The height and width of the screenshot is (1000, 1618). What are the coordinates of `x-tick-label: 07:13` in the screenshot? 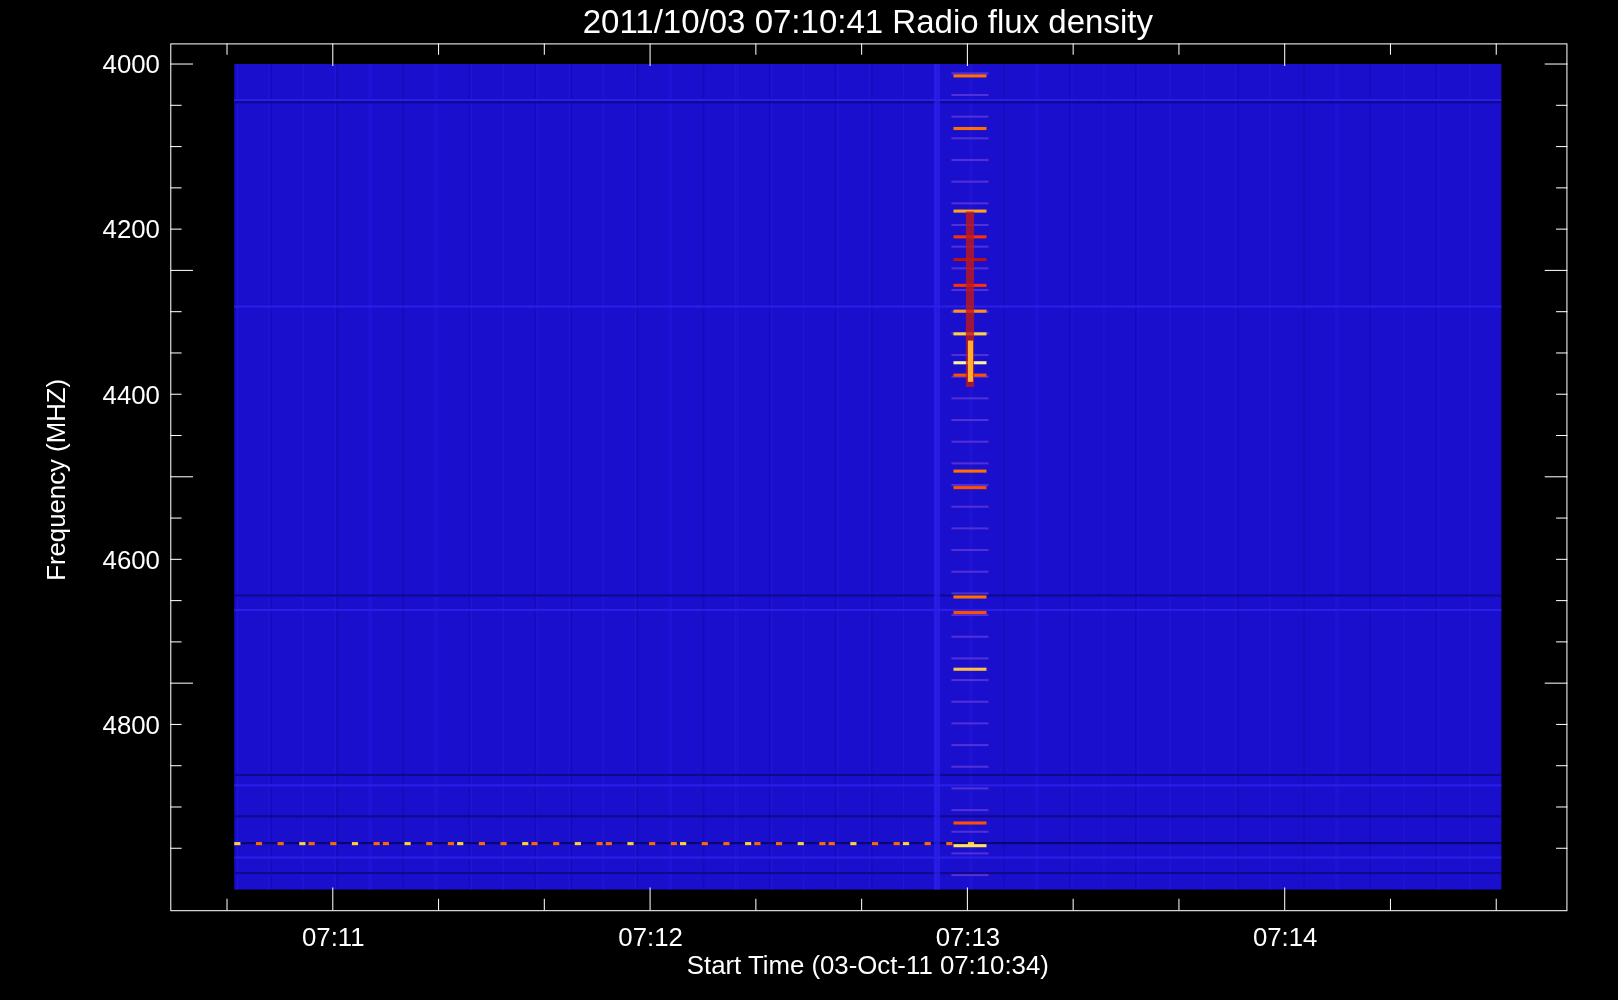 It's located at (968, 937).